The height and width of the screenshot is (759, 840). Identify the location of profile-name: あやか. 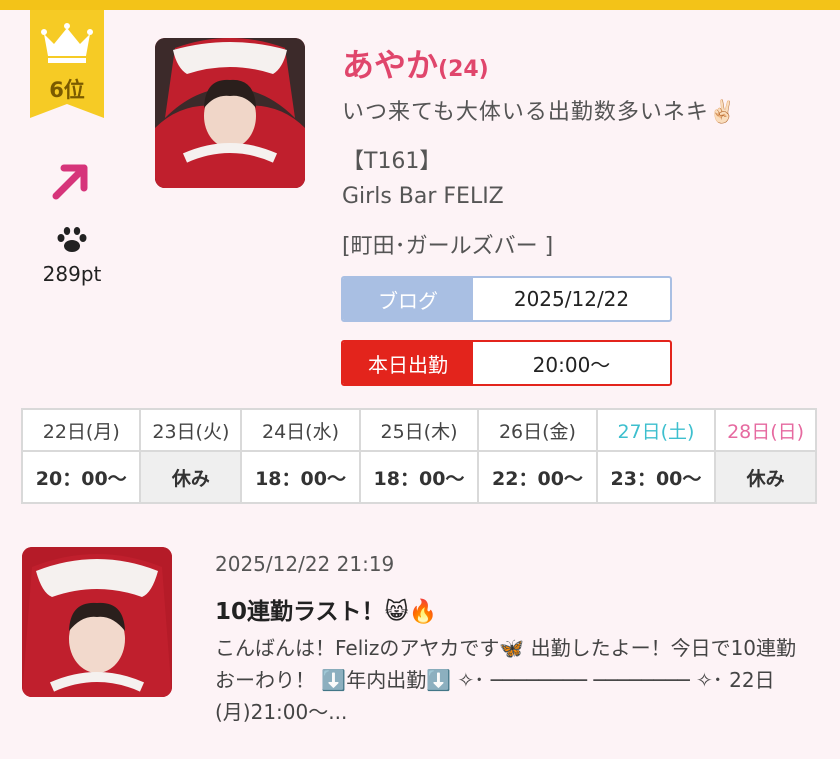
(390, 65).